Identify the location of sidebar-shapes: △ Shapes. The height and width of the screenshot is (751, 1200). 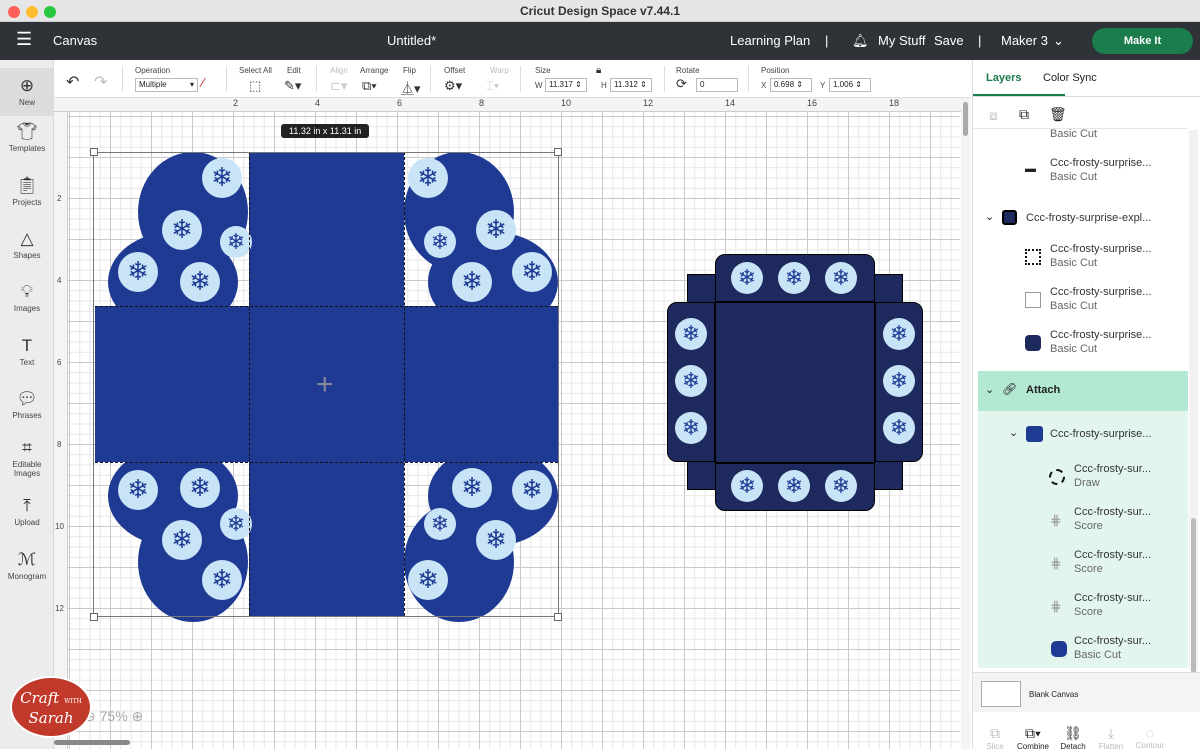
(27, 244).